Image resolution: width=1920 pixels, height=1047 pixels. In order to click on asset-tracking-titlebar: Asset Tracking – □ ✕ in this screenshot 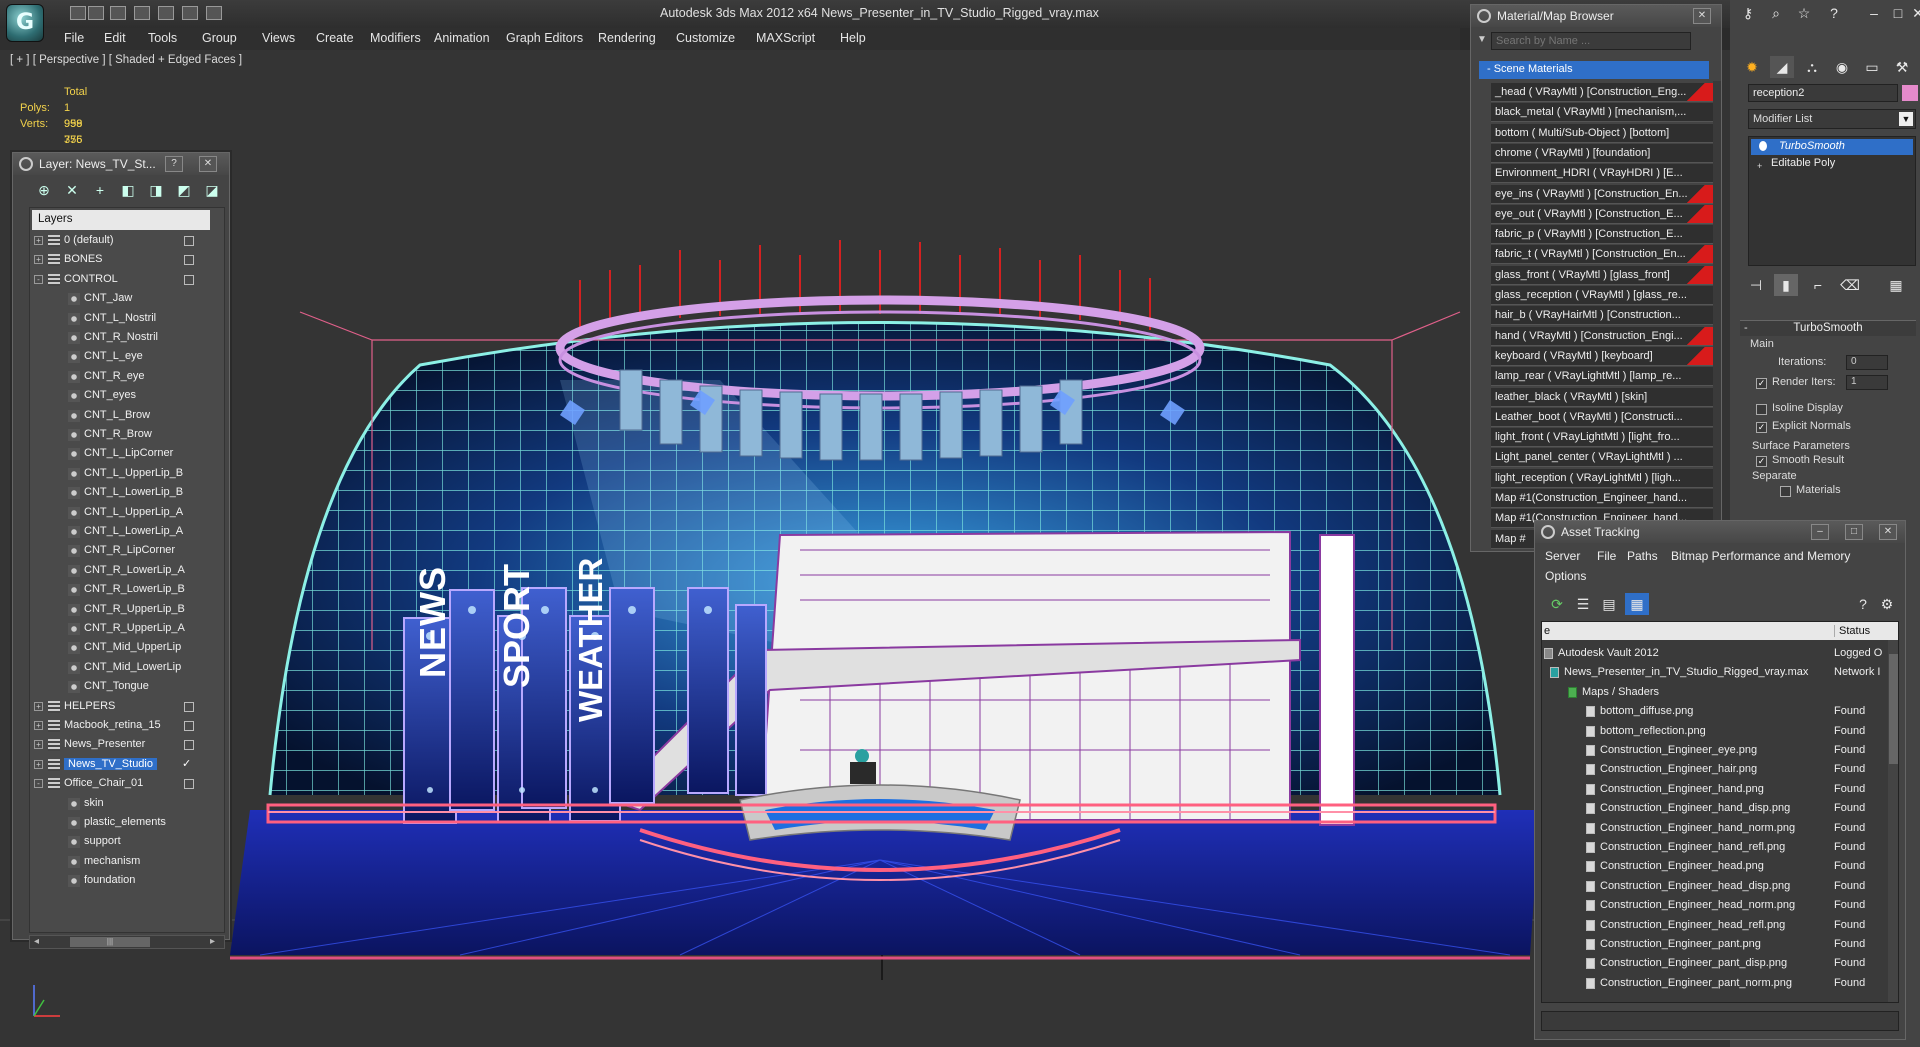, I will do `click(1720, 532)`.